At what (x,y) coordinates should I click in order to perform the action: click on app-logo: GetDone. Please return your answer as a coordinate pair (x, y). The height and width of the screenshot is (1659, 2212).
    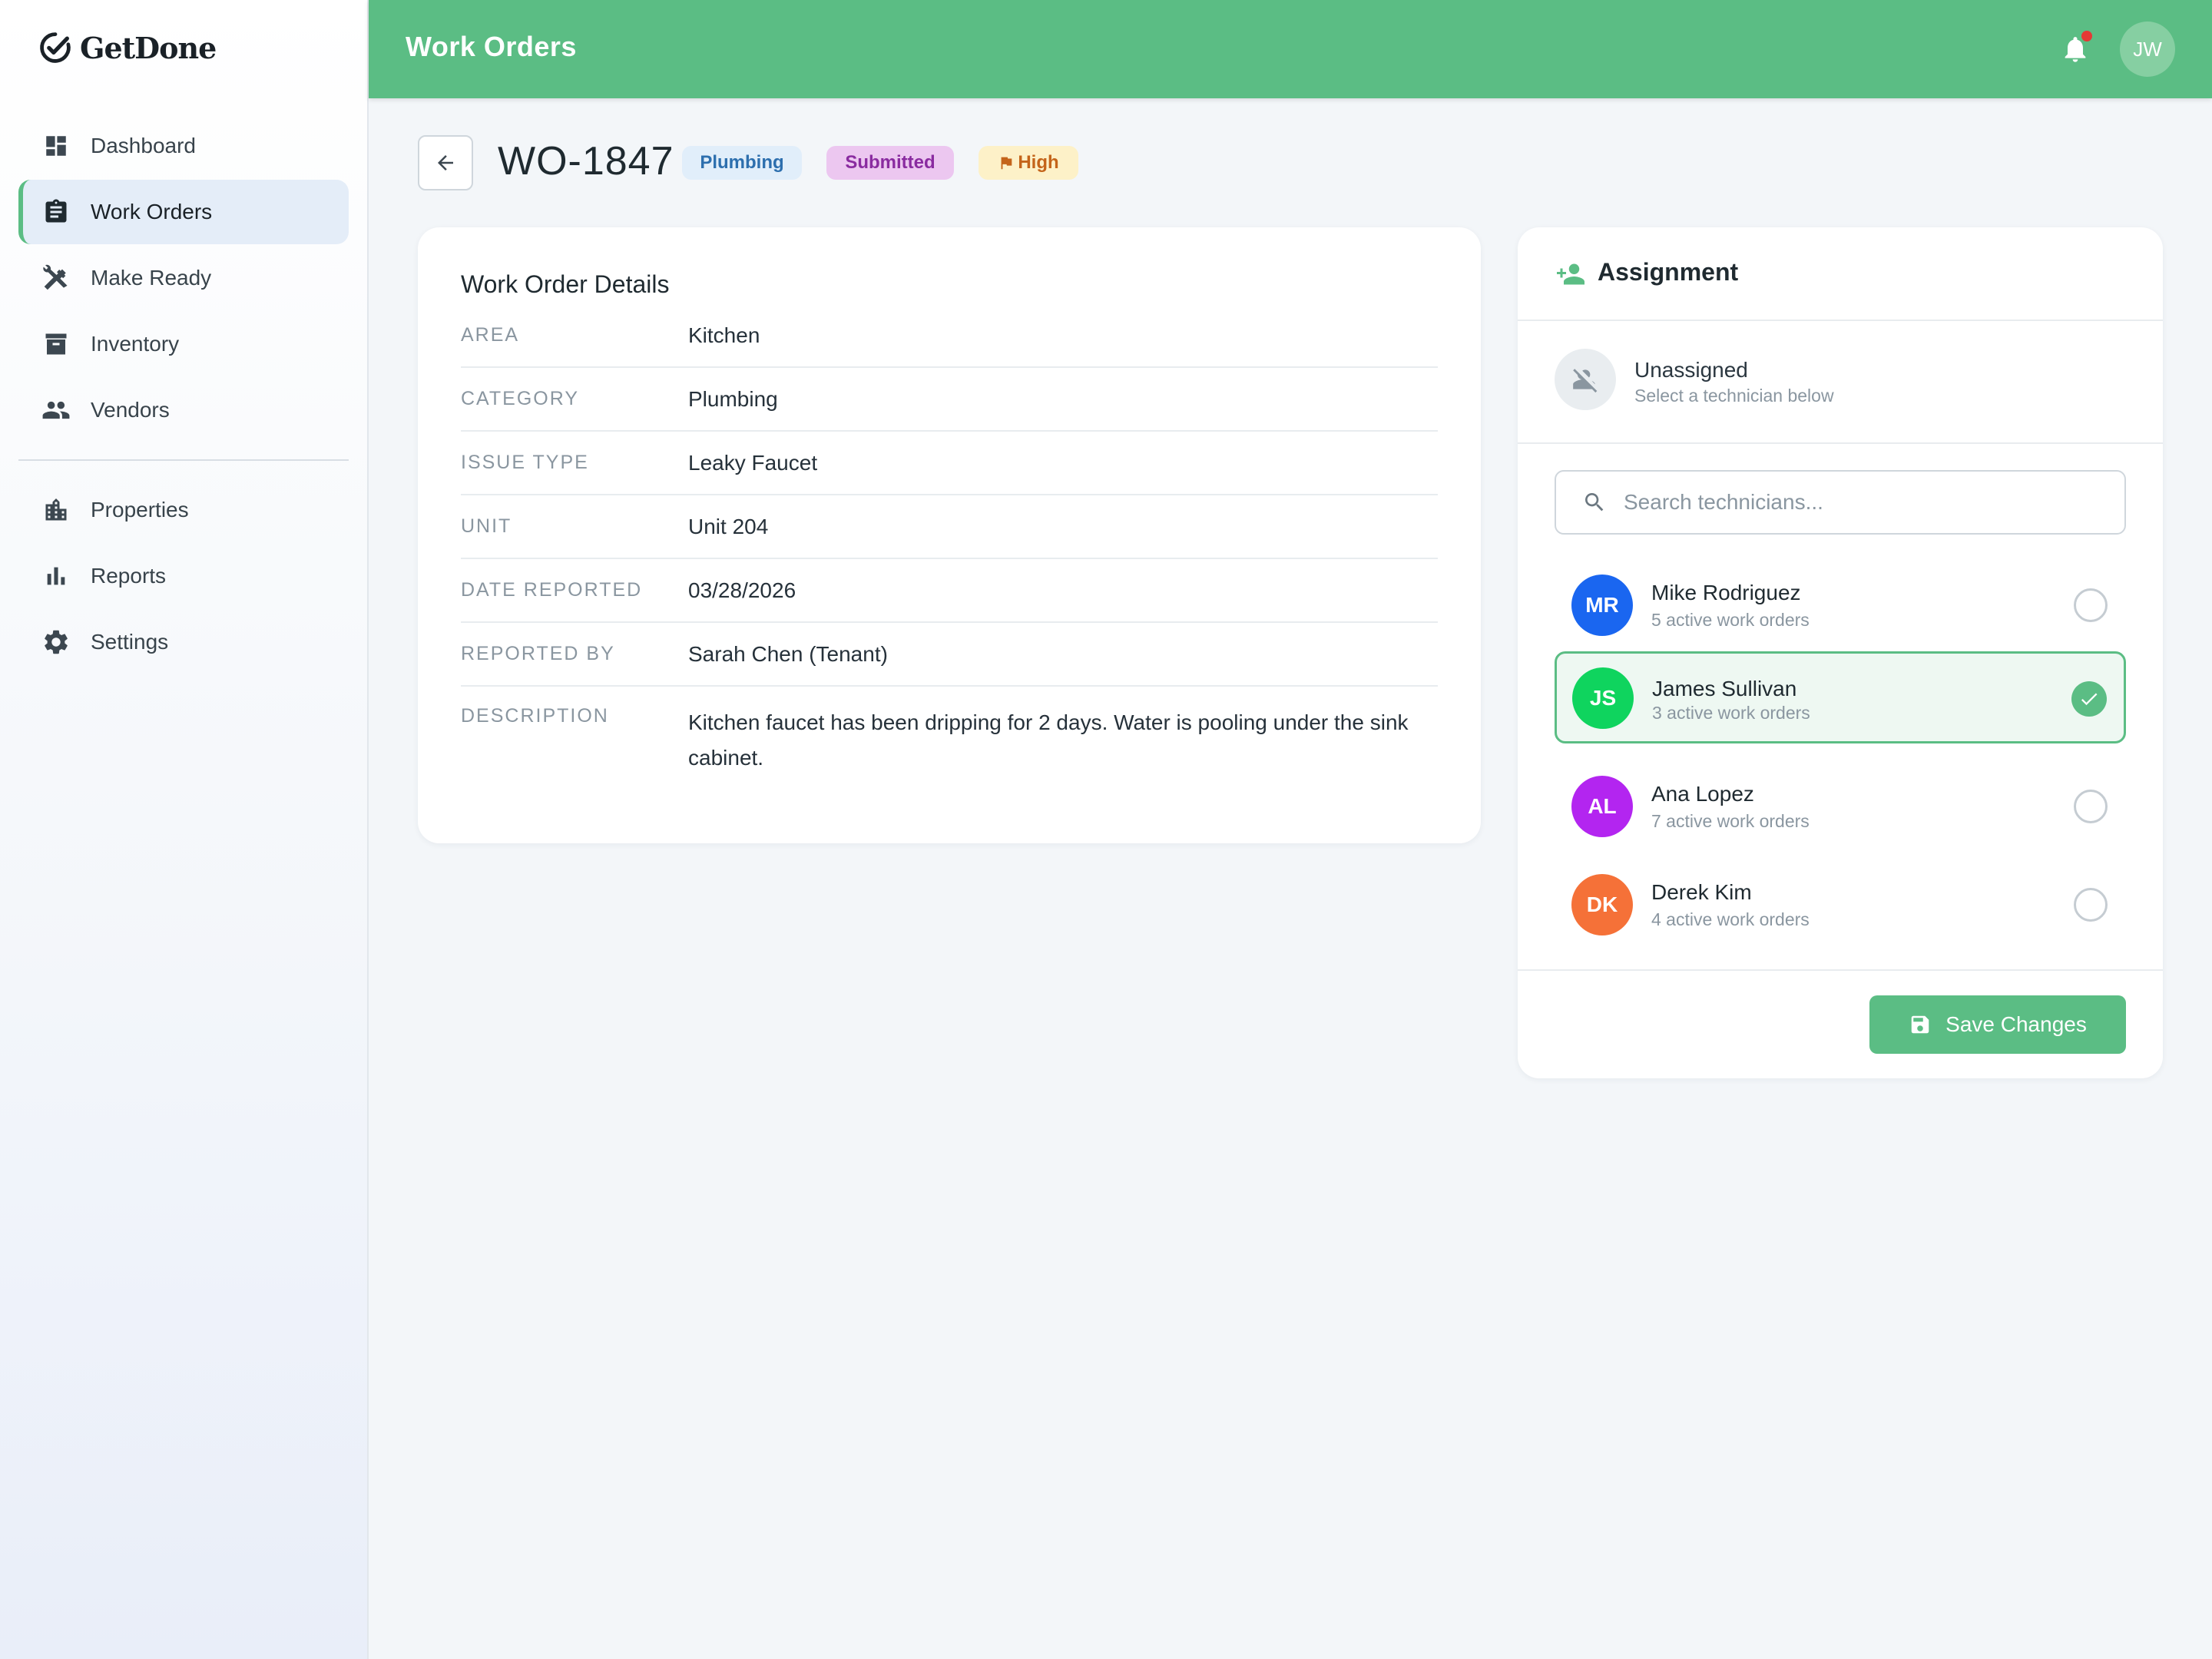
    Looking at the image, I should click on (127, 47).